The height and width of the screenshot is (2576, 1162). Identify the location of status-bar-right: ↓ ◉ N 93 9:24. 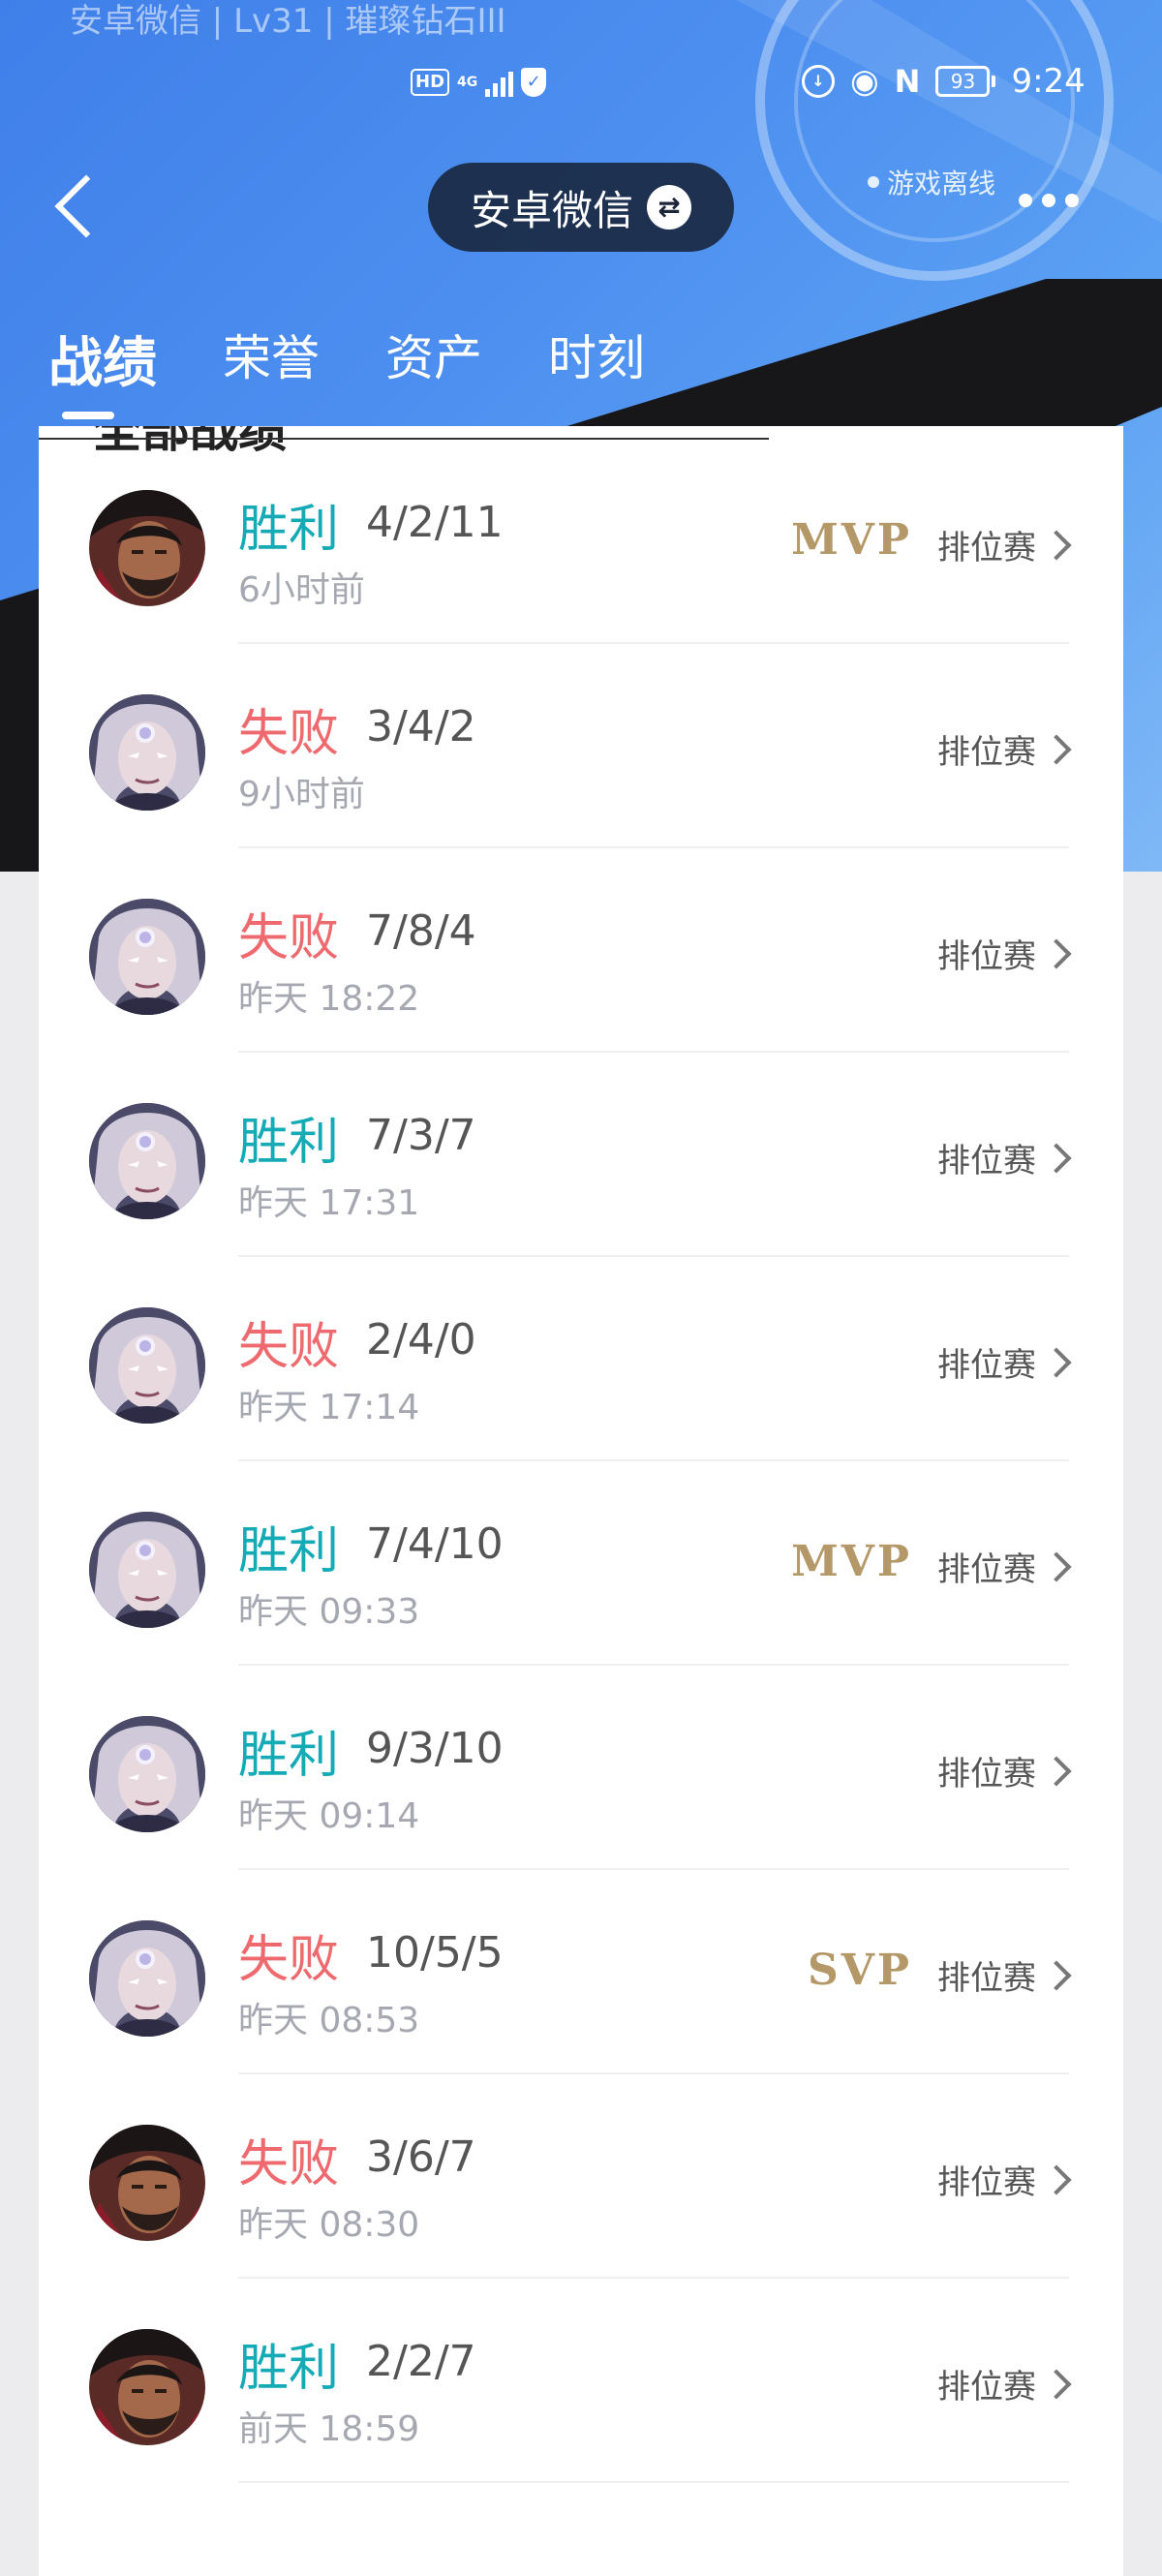
(944, 81).